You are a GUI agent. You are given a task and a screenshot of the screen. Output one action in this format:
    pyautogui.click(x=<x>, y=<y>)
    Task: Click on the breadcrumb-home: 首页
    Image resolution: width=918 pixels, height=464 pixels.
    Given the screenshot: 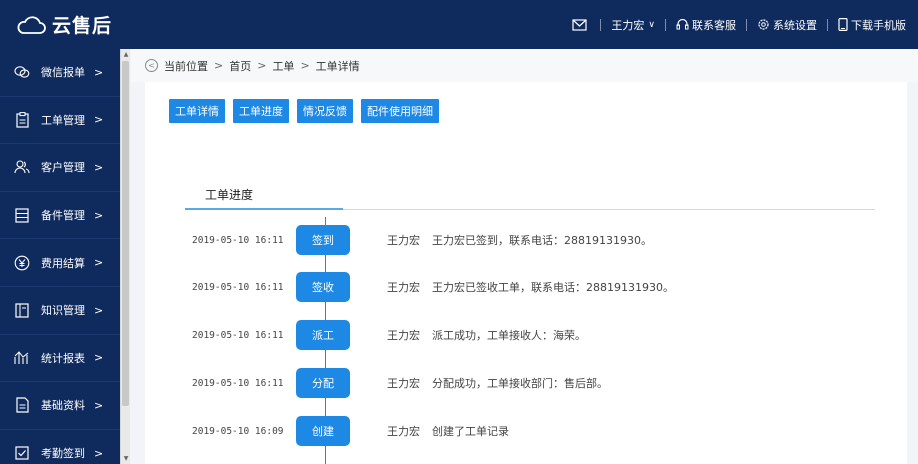 What is the action you would take?
    pyautogui.click(x=240, y=66)
    